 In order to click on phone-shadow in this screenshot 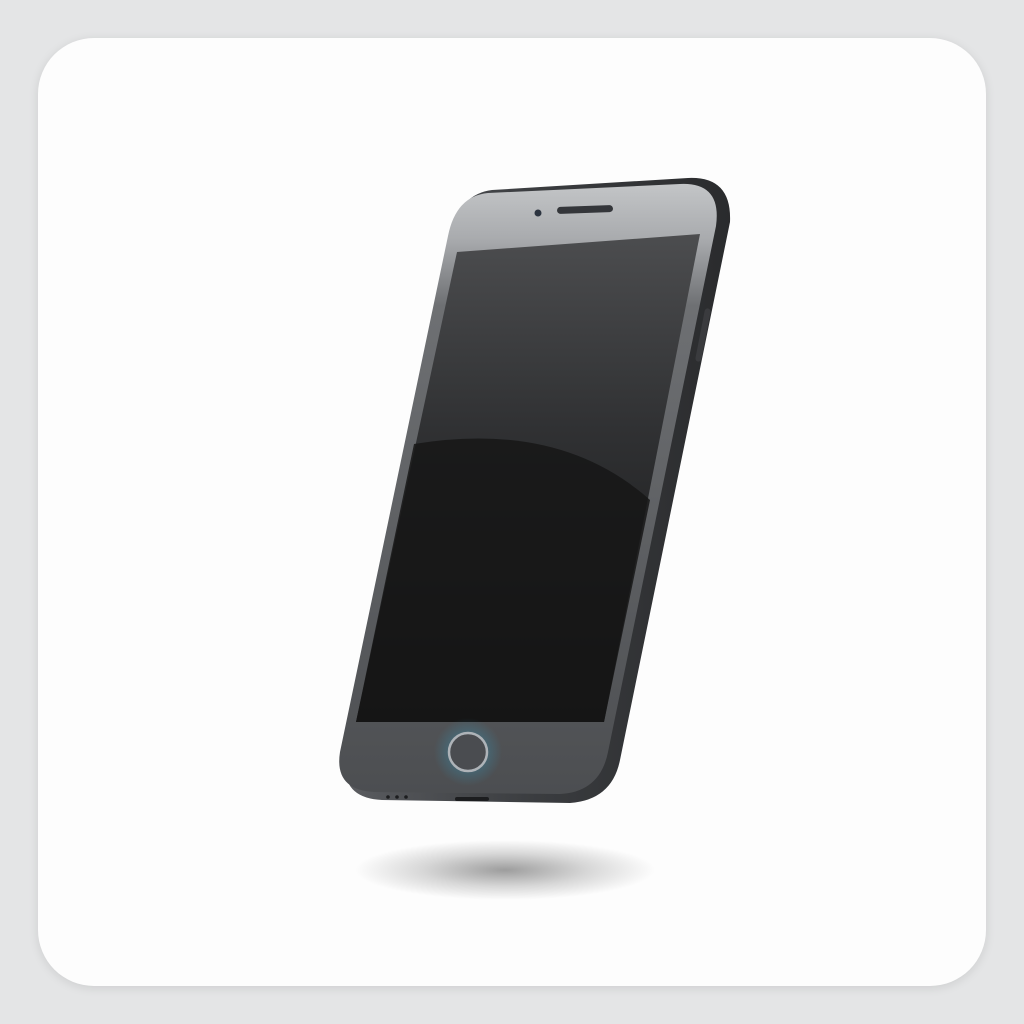, I will do `click(505, 870)`.